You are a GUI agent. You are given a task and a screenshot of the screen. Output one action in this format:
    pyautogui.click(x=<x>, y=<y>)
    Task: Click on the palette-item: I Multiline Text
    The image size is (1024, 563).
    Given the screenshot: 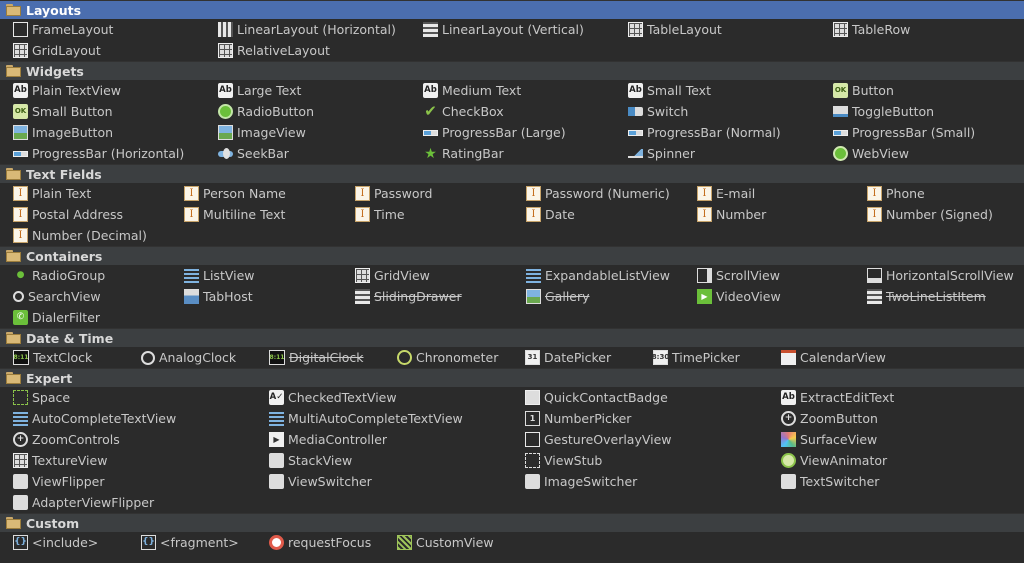 What is the action you would take?
    pyautogui.click(x=234, y=214)
    